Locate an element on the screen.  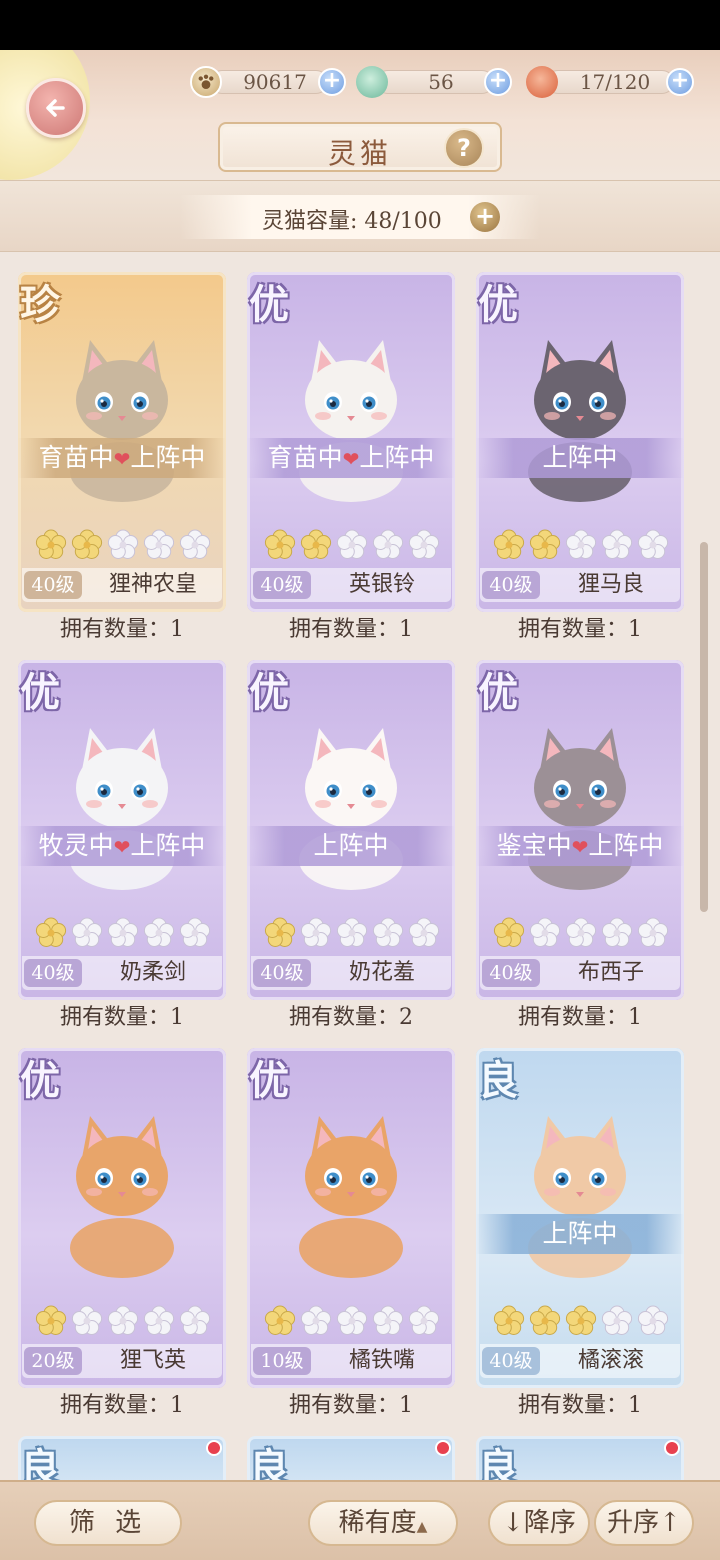
cat-card: 优 牧灵中❤上阵中 40级 奶柔剑 is located at coordinates (122, 830).